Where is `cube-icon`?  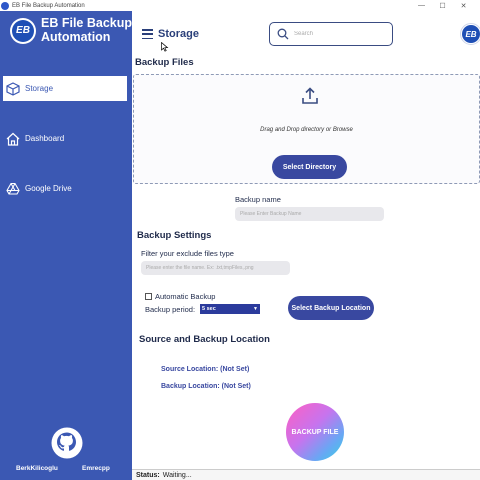
cube-icon is located at coordinates (13, 88).